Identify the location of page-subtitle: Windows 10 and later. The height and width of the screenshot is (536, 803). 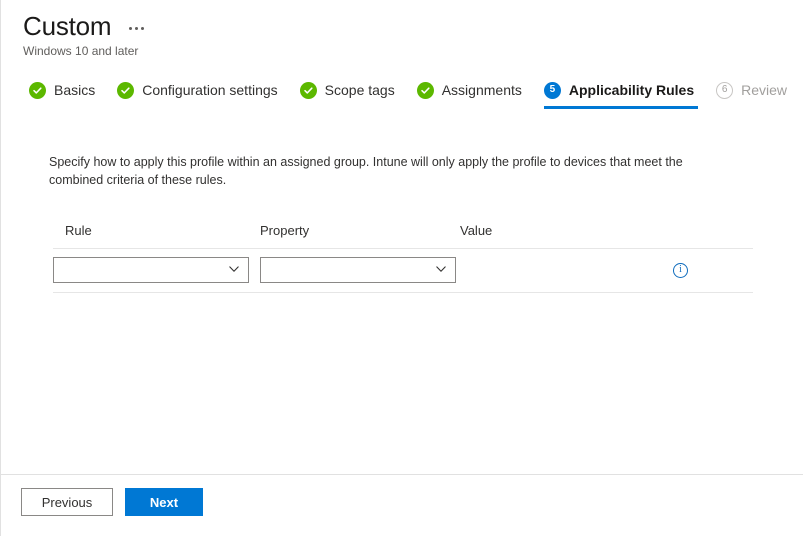
(81, 51).